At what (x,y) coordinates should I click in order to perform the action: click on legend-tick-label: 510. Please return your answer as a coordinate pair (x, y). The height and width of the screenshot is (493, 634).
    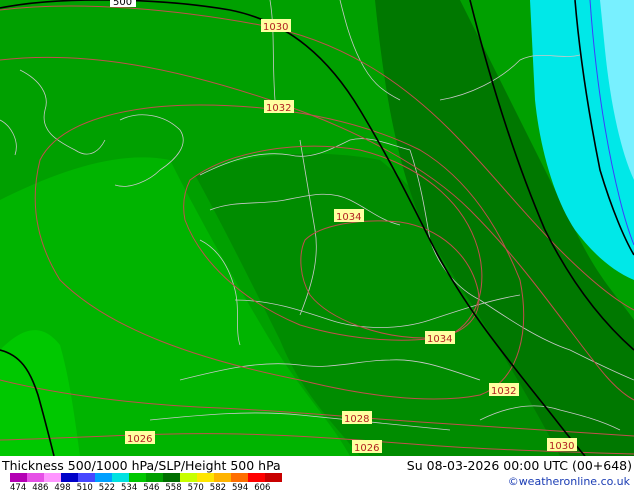
    Looking at the image, I should click on (84, 488).